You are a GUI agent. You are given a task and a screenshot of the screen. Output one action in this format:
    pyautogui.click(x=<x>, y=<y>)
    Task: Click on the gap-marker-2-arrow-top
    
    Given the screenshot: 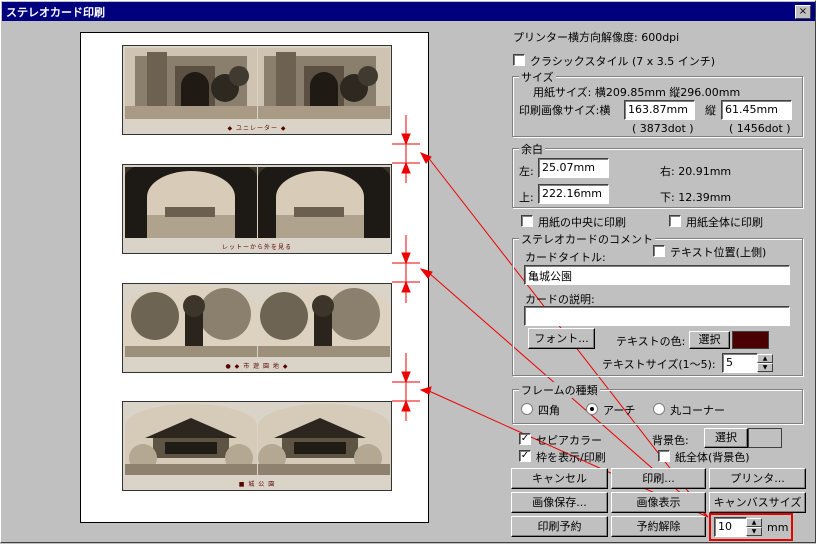 What is the action you would take?
    pyautogui.click(x=406, y=258)
    